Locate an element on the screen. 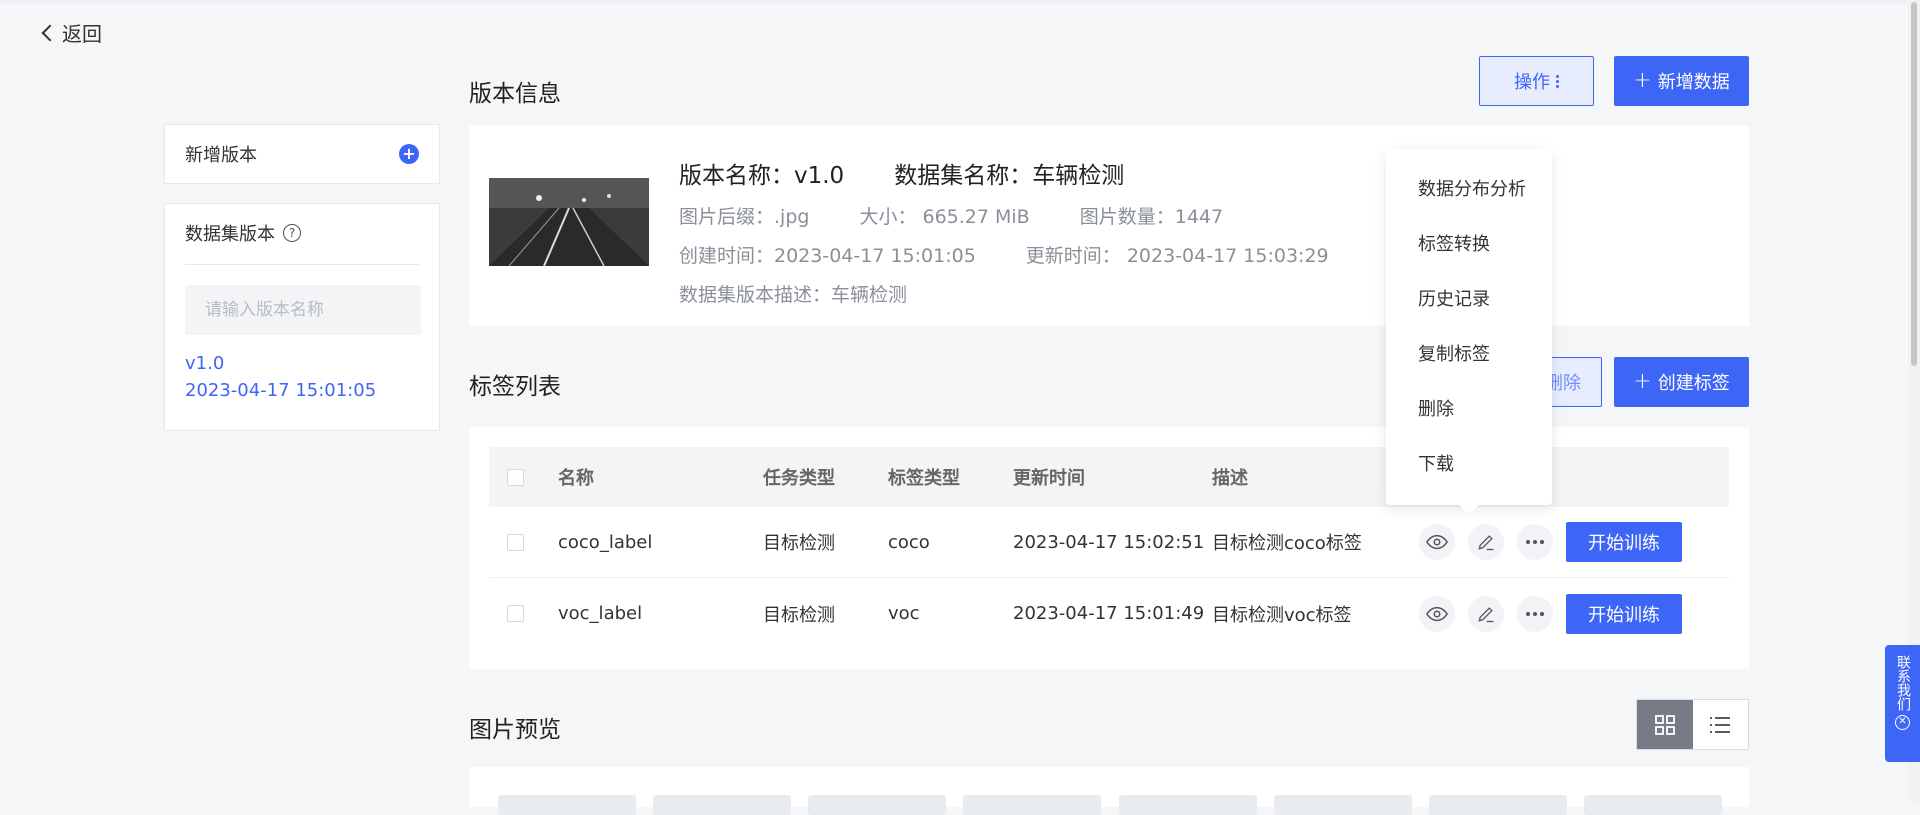 This screenshot has width=1920, height=815. cell-description: 目标检测coco标签 is located at coordinates (1287, 543).